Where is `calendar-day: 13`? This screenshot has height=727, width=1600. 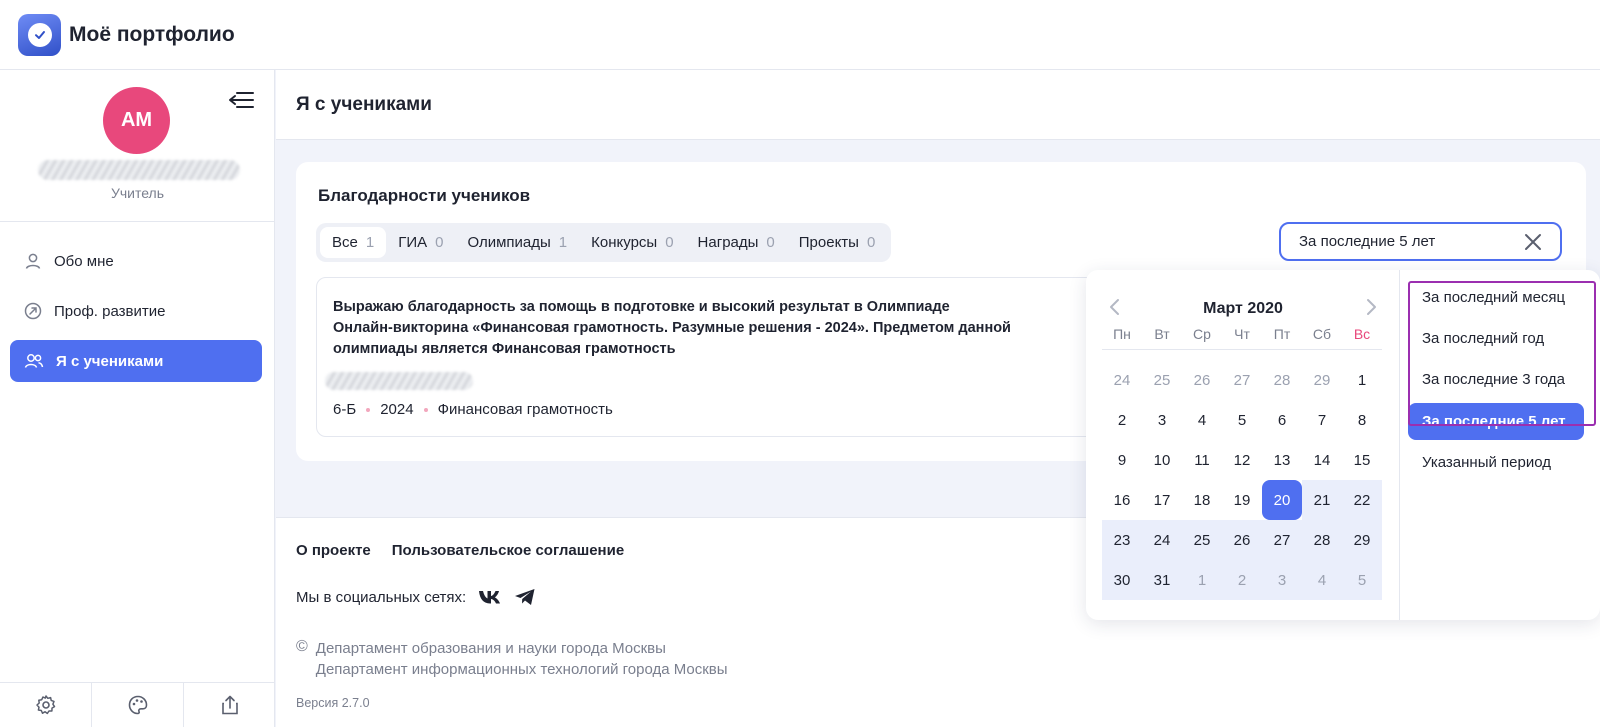 calendar-day: 13 is located at coordinates (1282, 460).